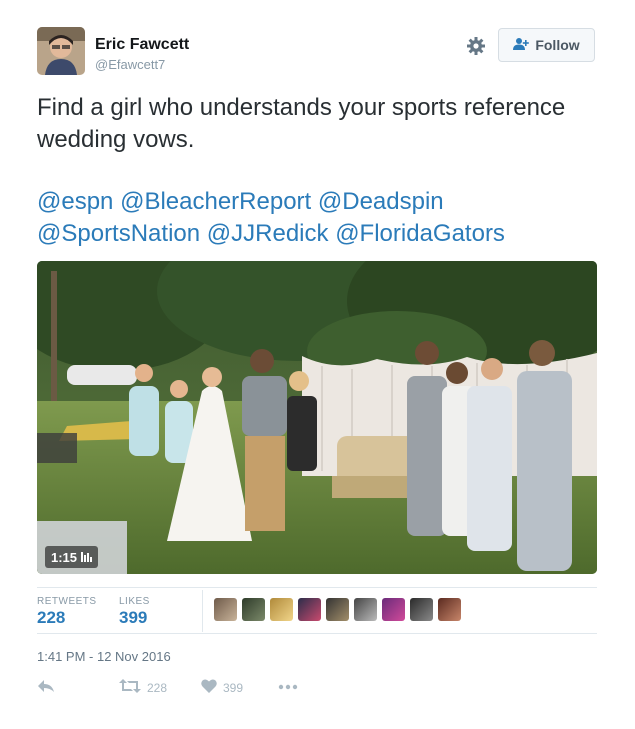 Image resolution: width=635 pixels, height=729 pixels. I want to click on retweets-label: RETWEETS, so click(67, 601).